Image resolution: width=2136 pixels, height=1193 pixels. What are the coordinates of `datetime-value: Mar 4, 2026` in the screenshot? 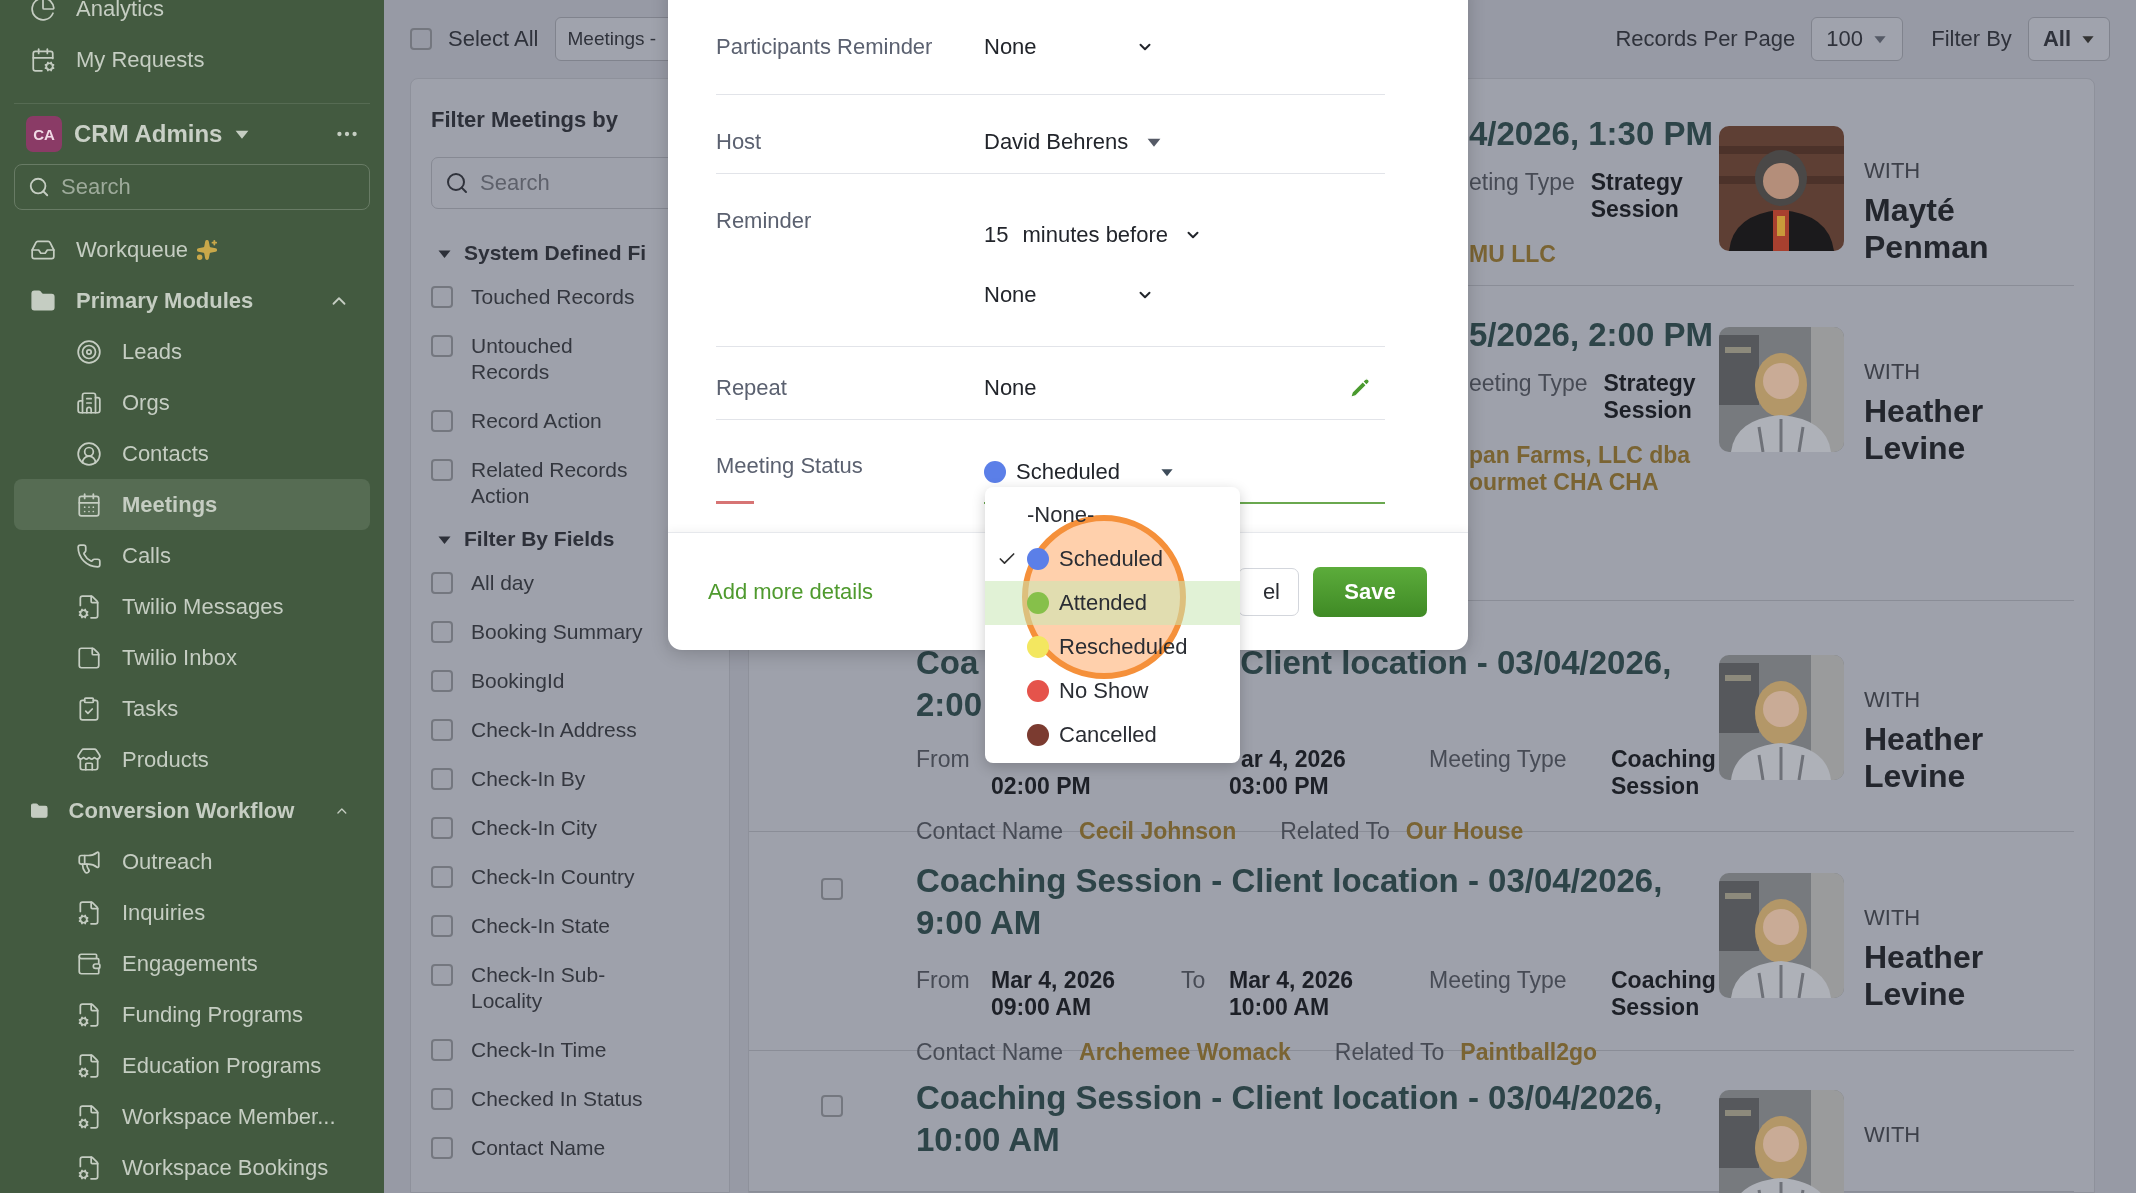 It's located at (1291, 981).